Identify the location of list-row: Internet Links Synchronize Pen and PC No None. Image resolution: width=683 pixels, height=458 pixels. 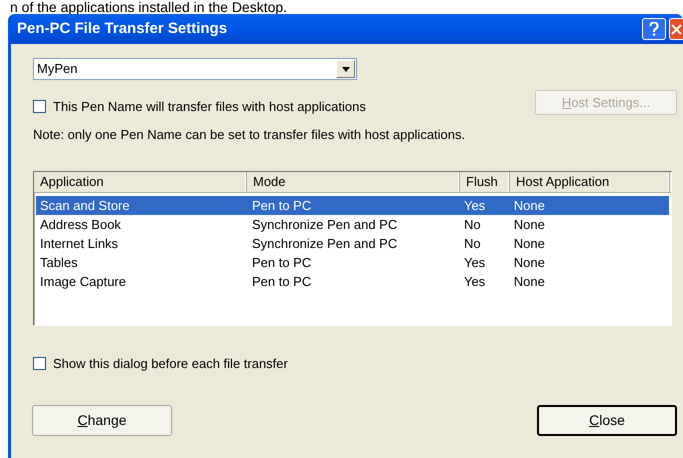
(352, 243).